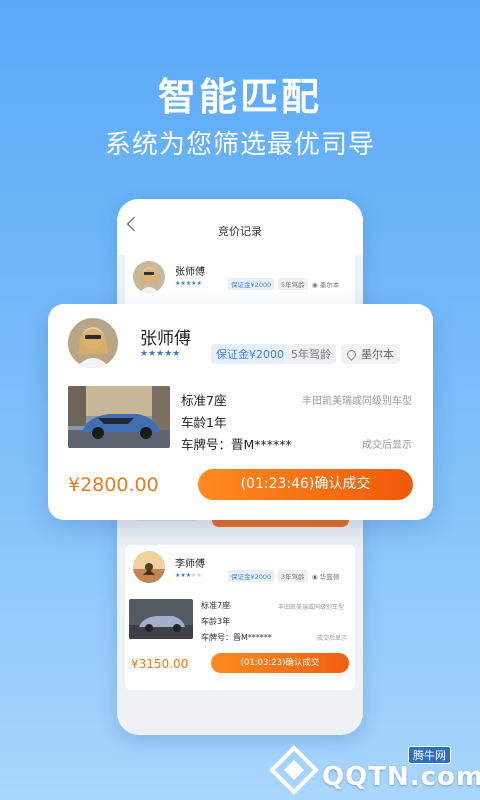  I want to click on location-pin-icon, so click(351, 354).